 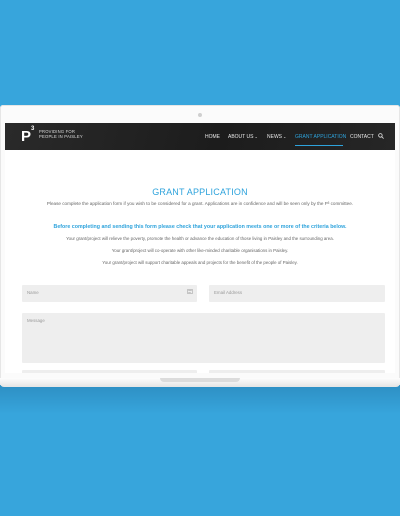 What do you see at coordinates (190, 291) in the screenshot?
I see `contact-card-icon` at bounding box center [190, 291].